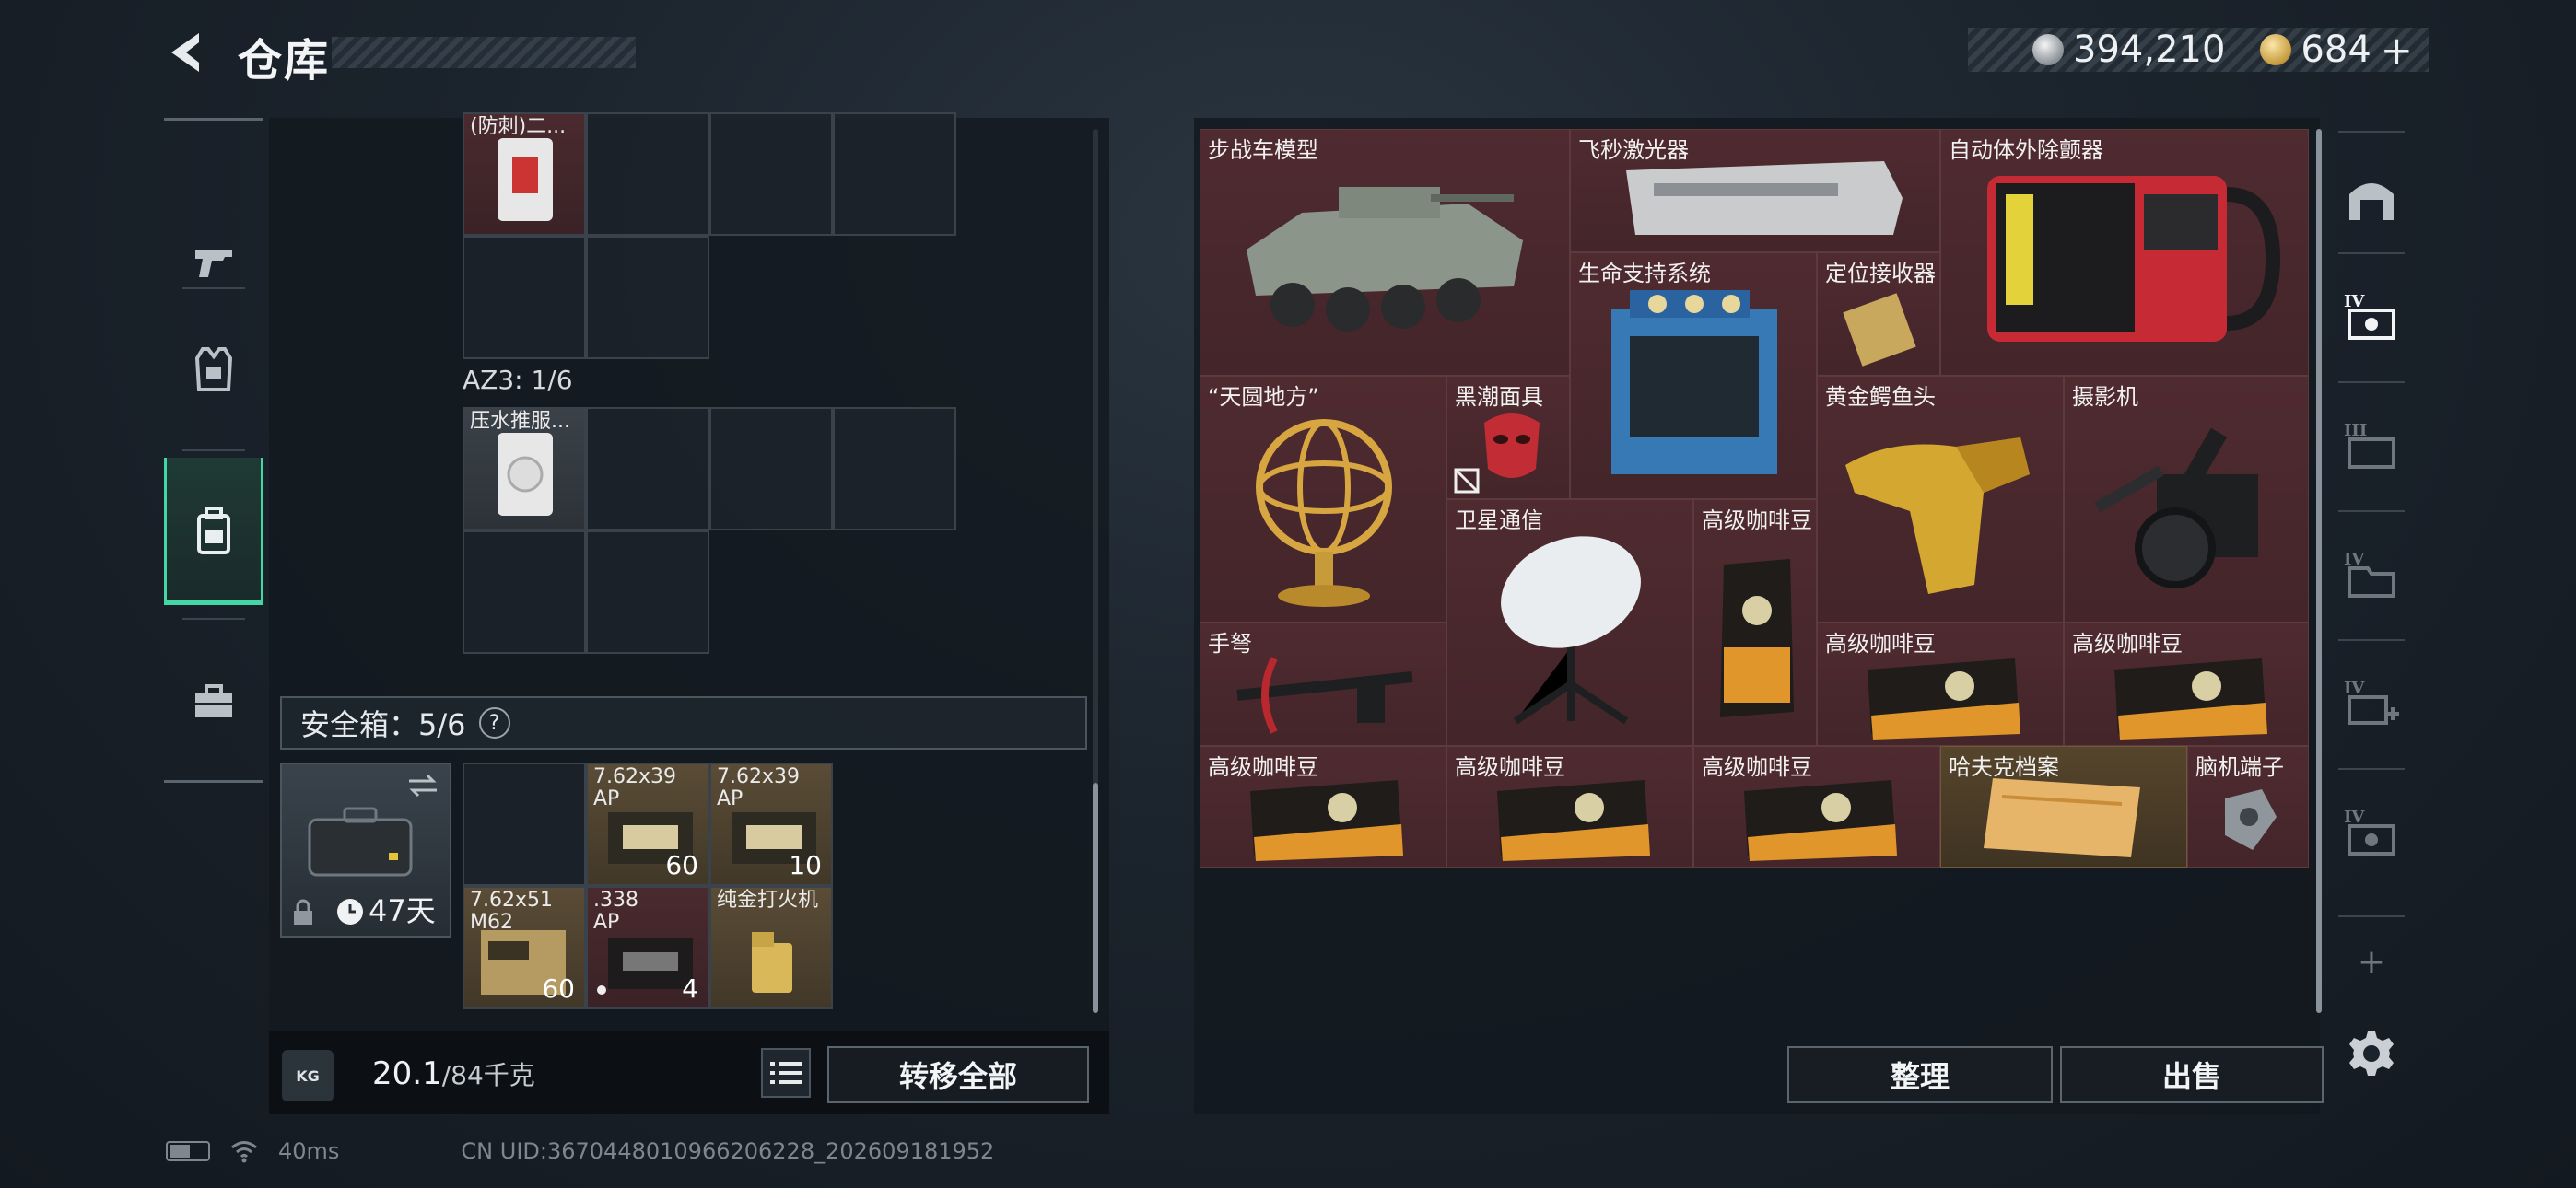  I want to click on gear-icon, so click(2371, 1053).